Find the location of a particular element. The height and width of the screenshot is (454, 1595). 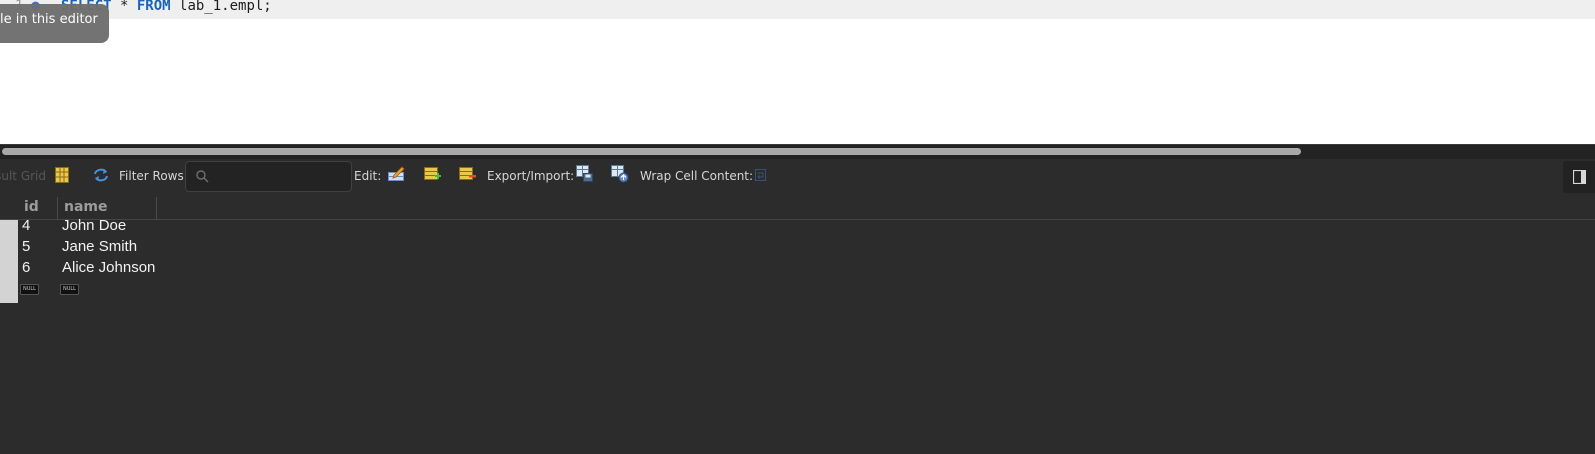

grid-header: id name is located at coordinates (797, 208).